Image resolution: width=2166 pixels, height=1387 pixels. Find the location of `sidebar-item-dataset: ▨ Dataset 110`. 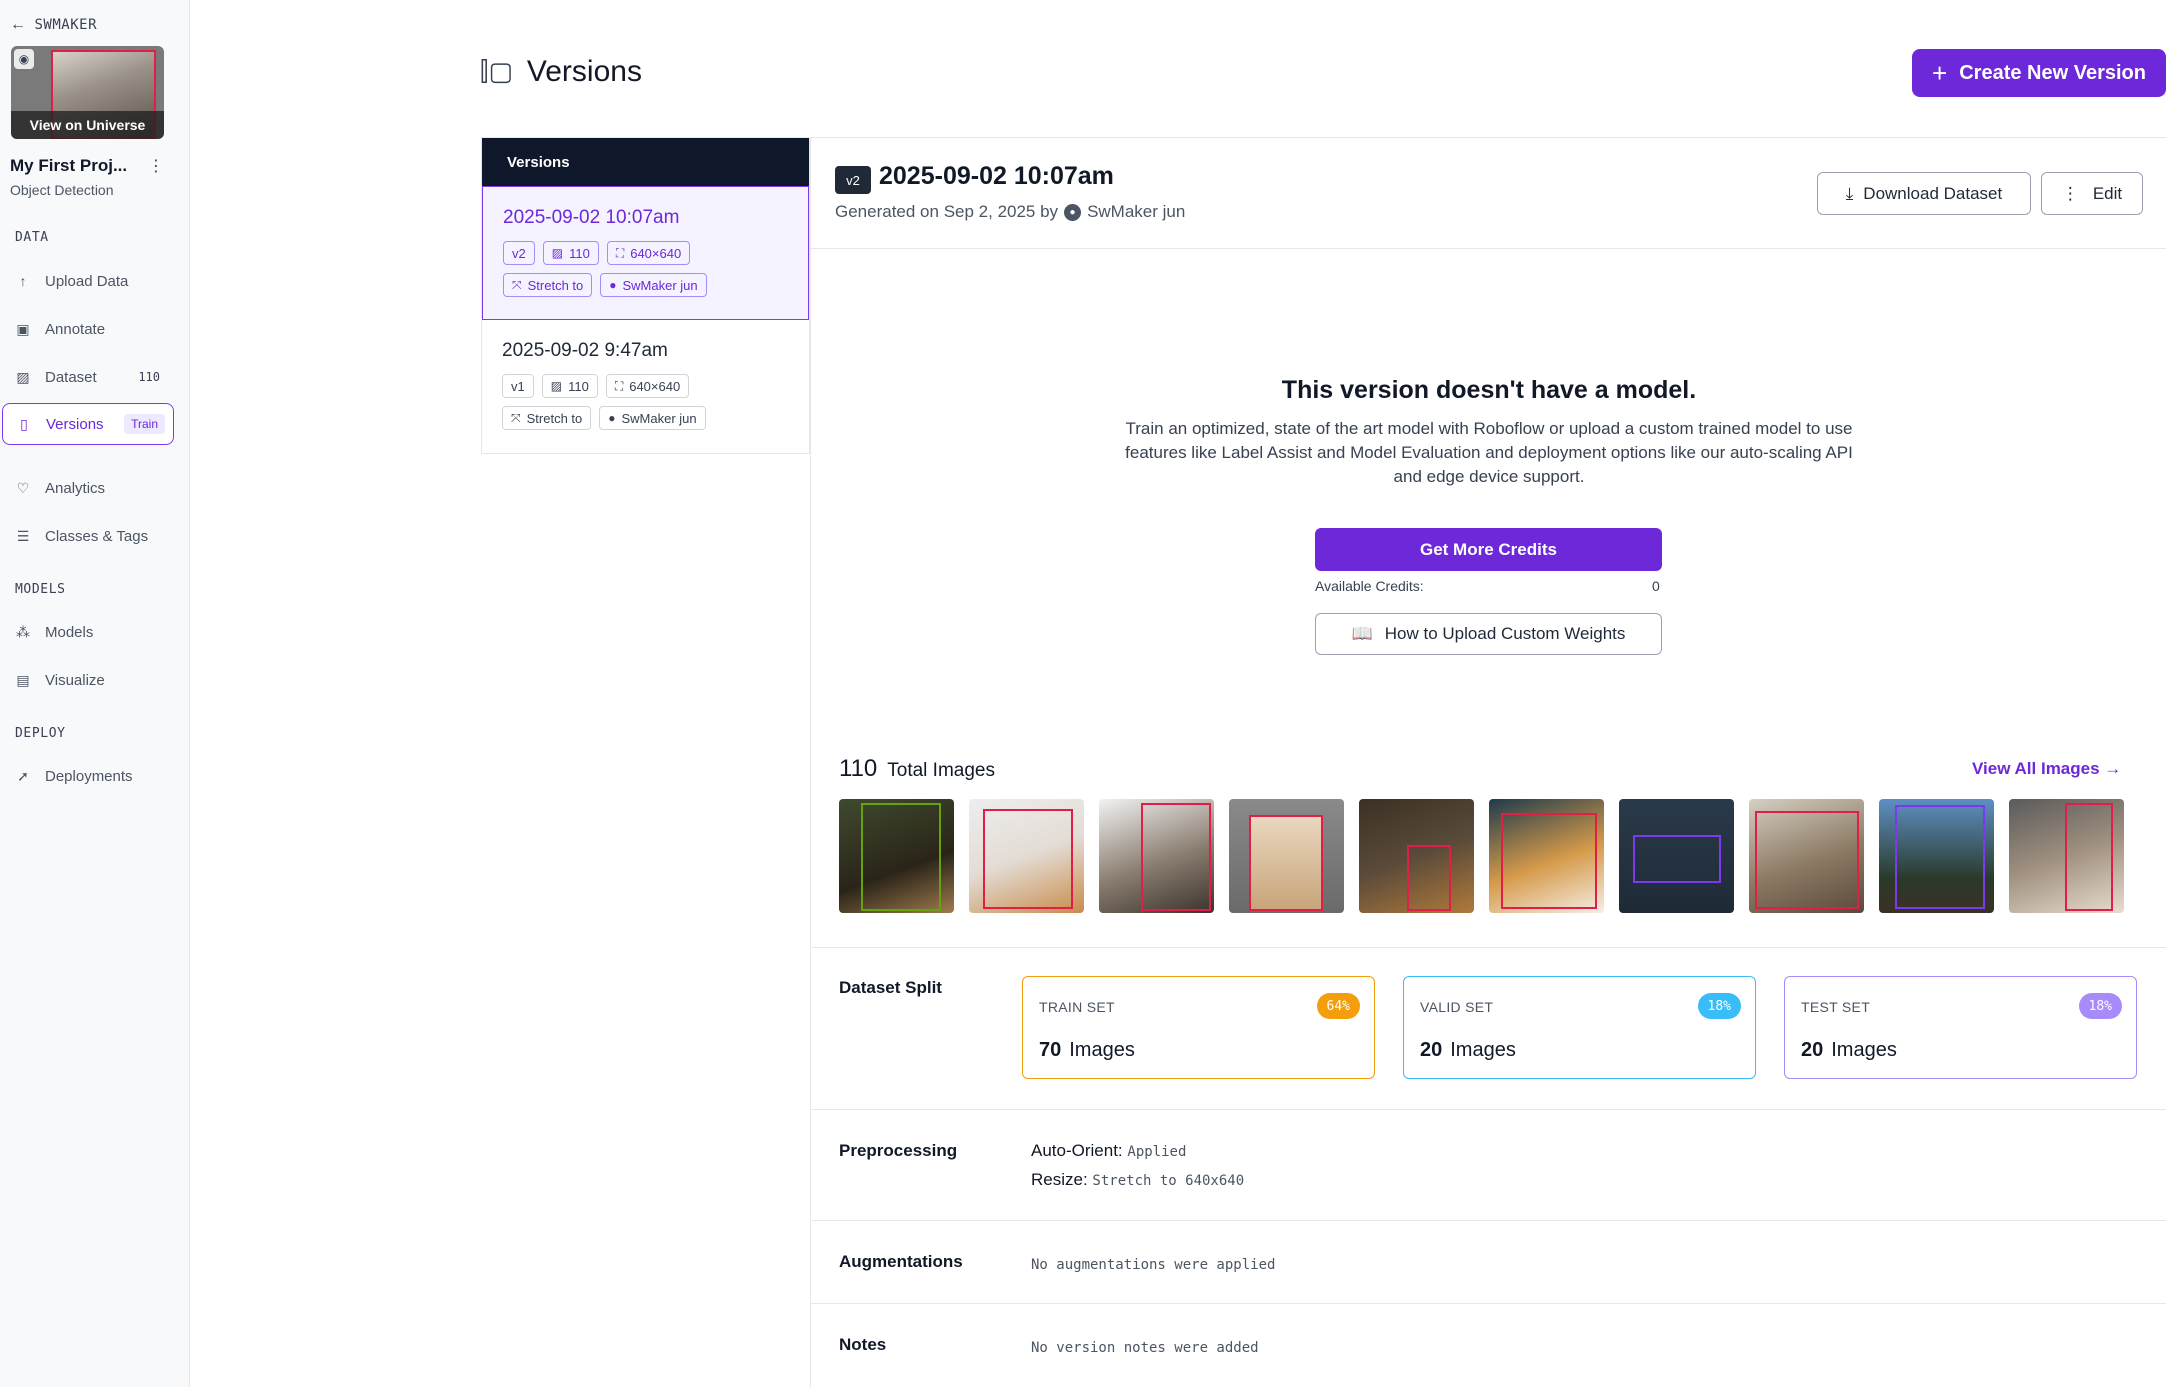

sidebar-item-dataset: ▨ Dataset 110 is located at coordinates (88, 377).